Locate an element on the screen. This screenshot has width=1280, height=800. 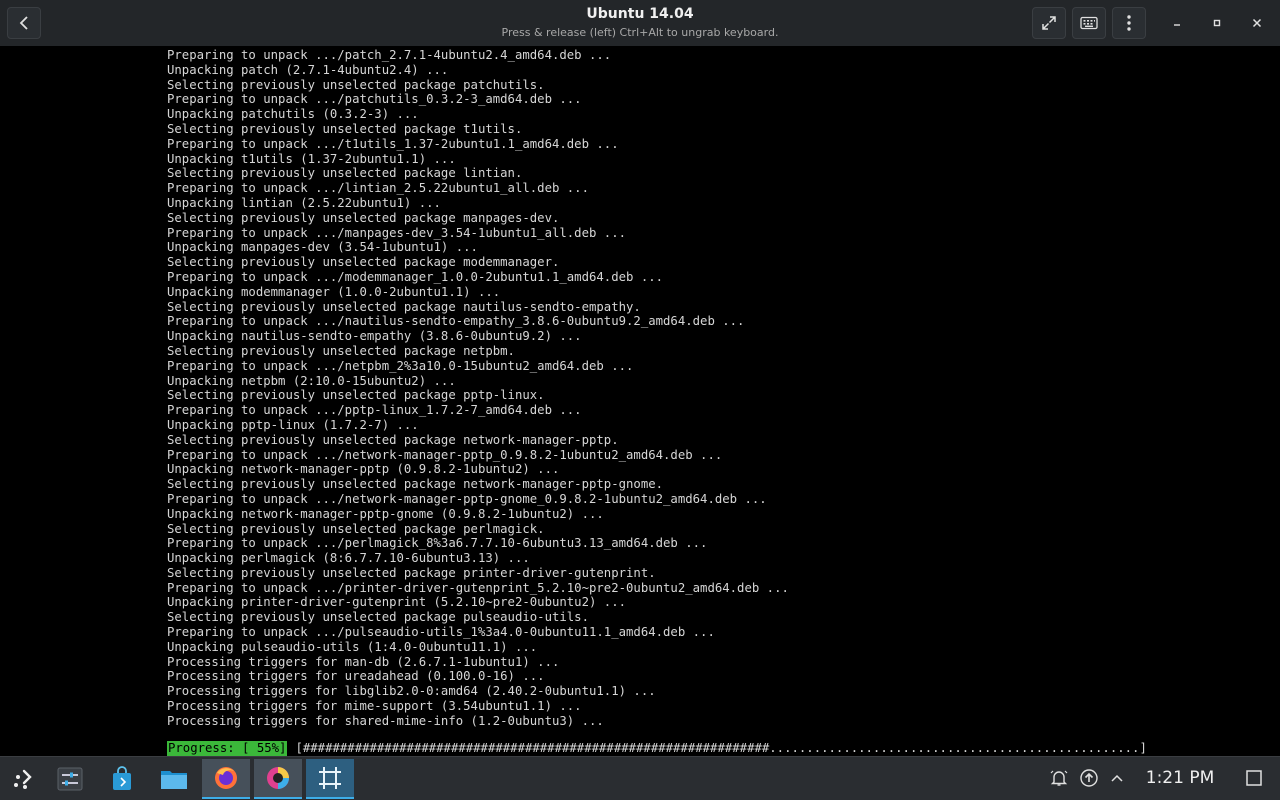
keyboard-button is located at coordinates (1089, 23).